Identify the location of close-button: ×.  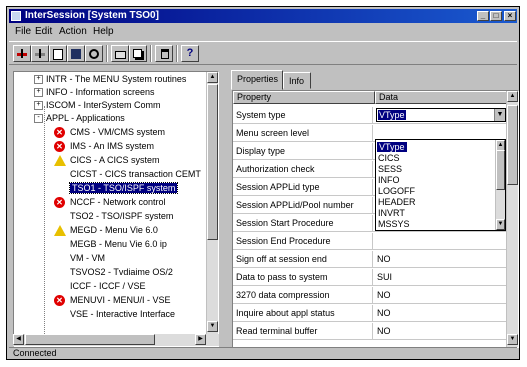
(510, 16).